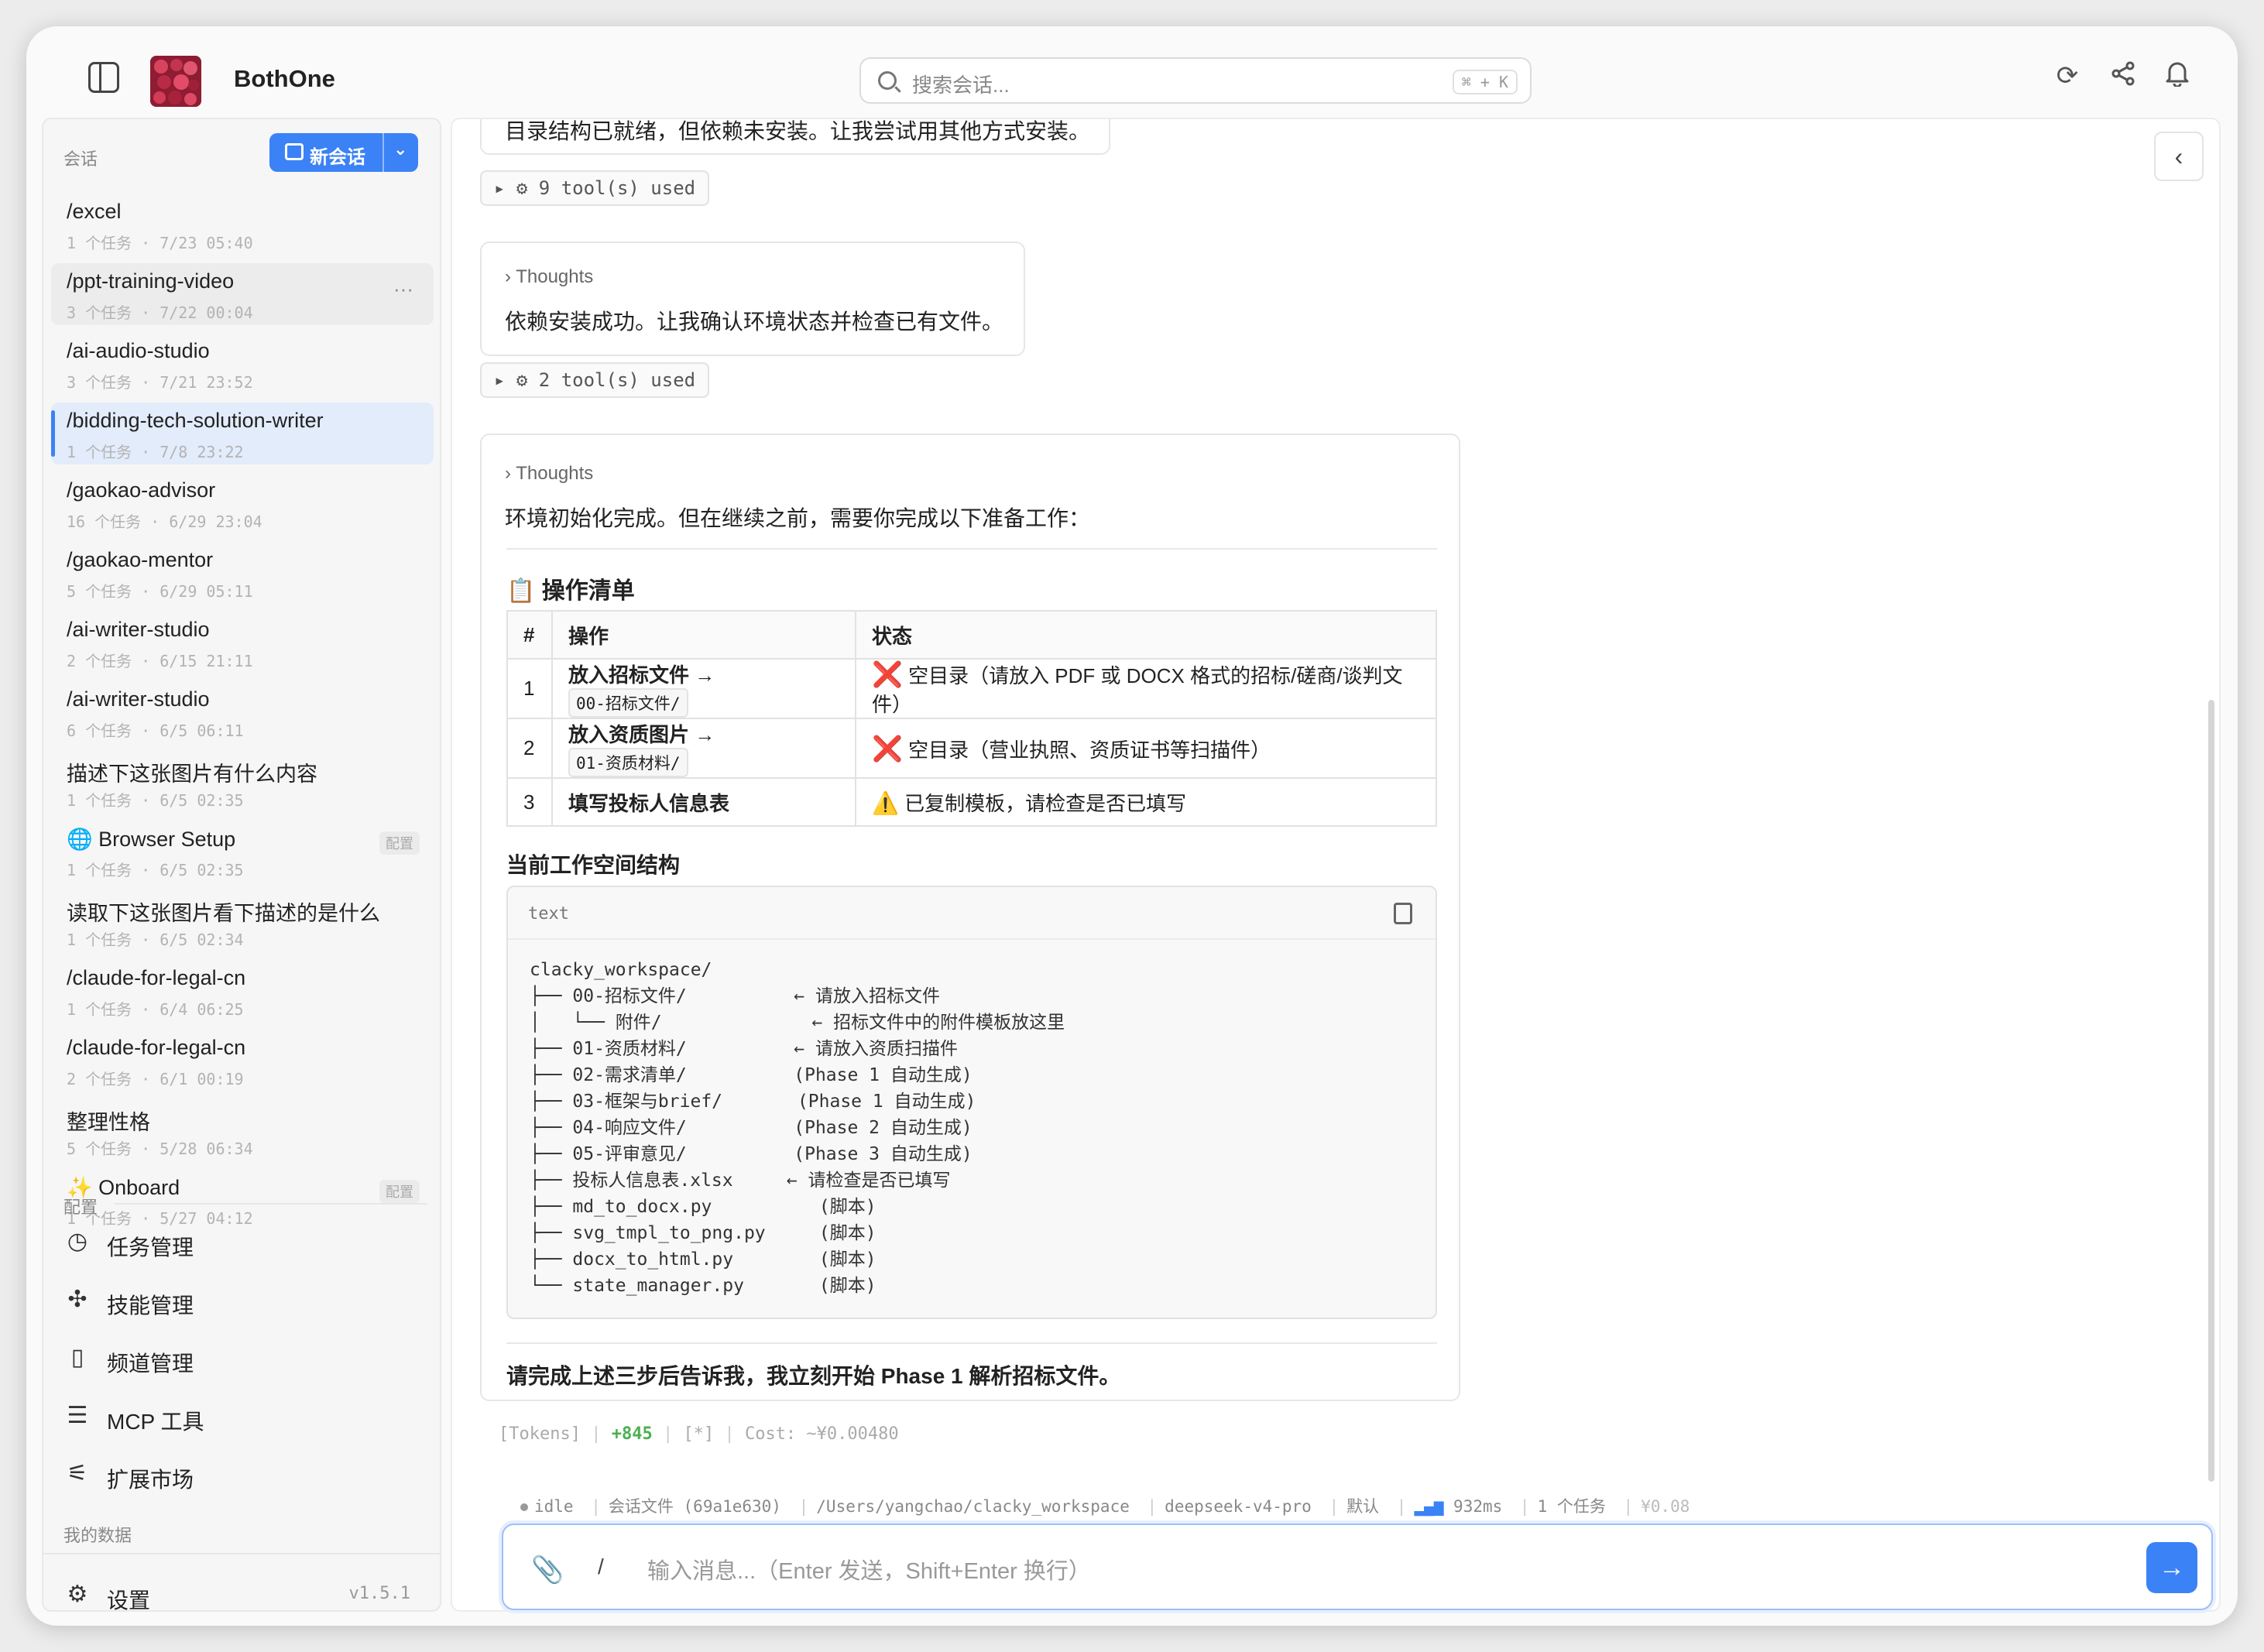 The image size is (2264, 1652). I want to click on model-name: deepseek-v4-pro, so click(1238, 1506).